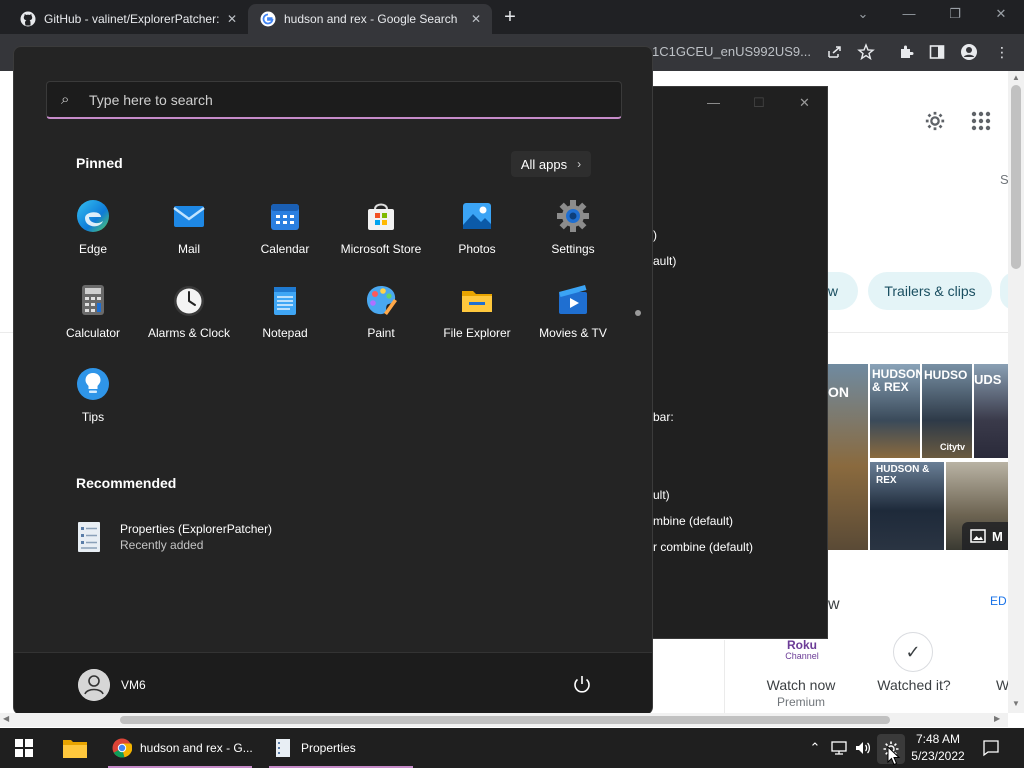 Image resolution: width=1024 pixels, height=768 pixels. I want to click on app-label: Mail, so click(188, 249).